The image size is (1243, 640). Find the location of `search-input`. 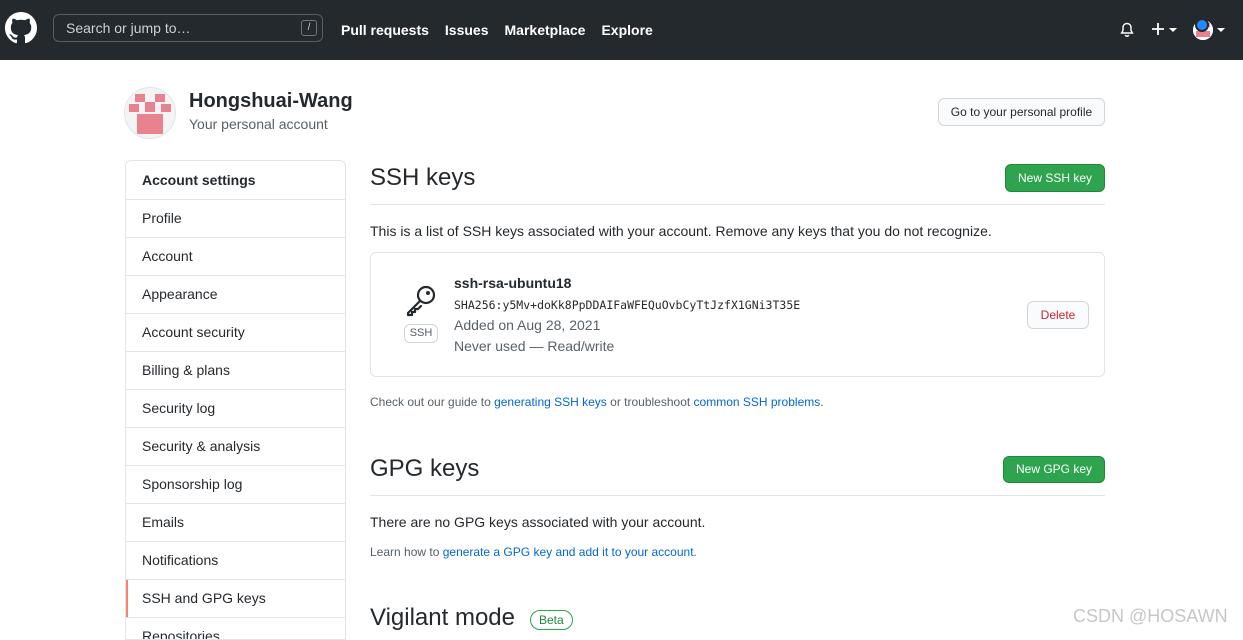

search-input is located at coordinates (175, 28).